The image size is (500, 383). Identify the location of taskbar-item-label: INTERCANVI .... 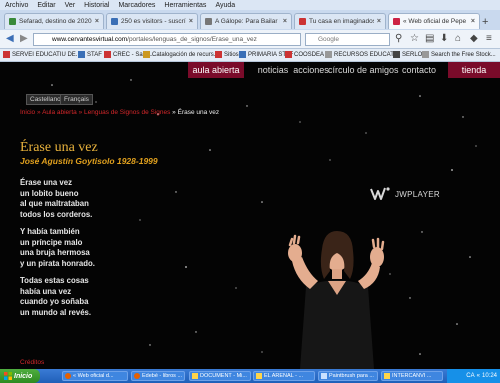
(412, 376).